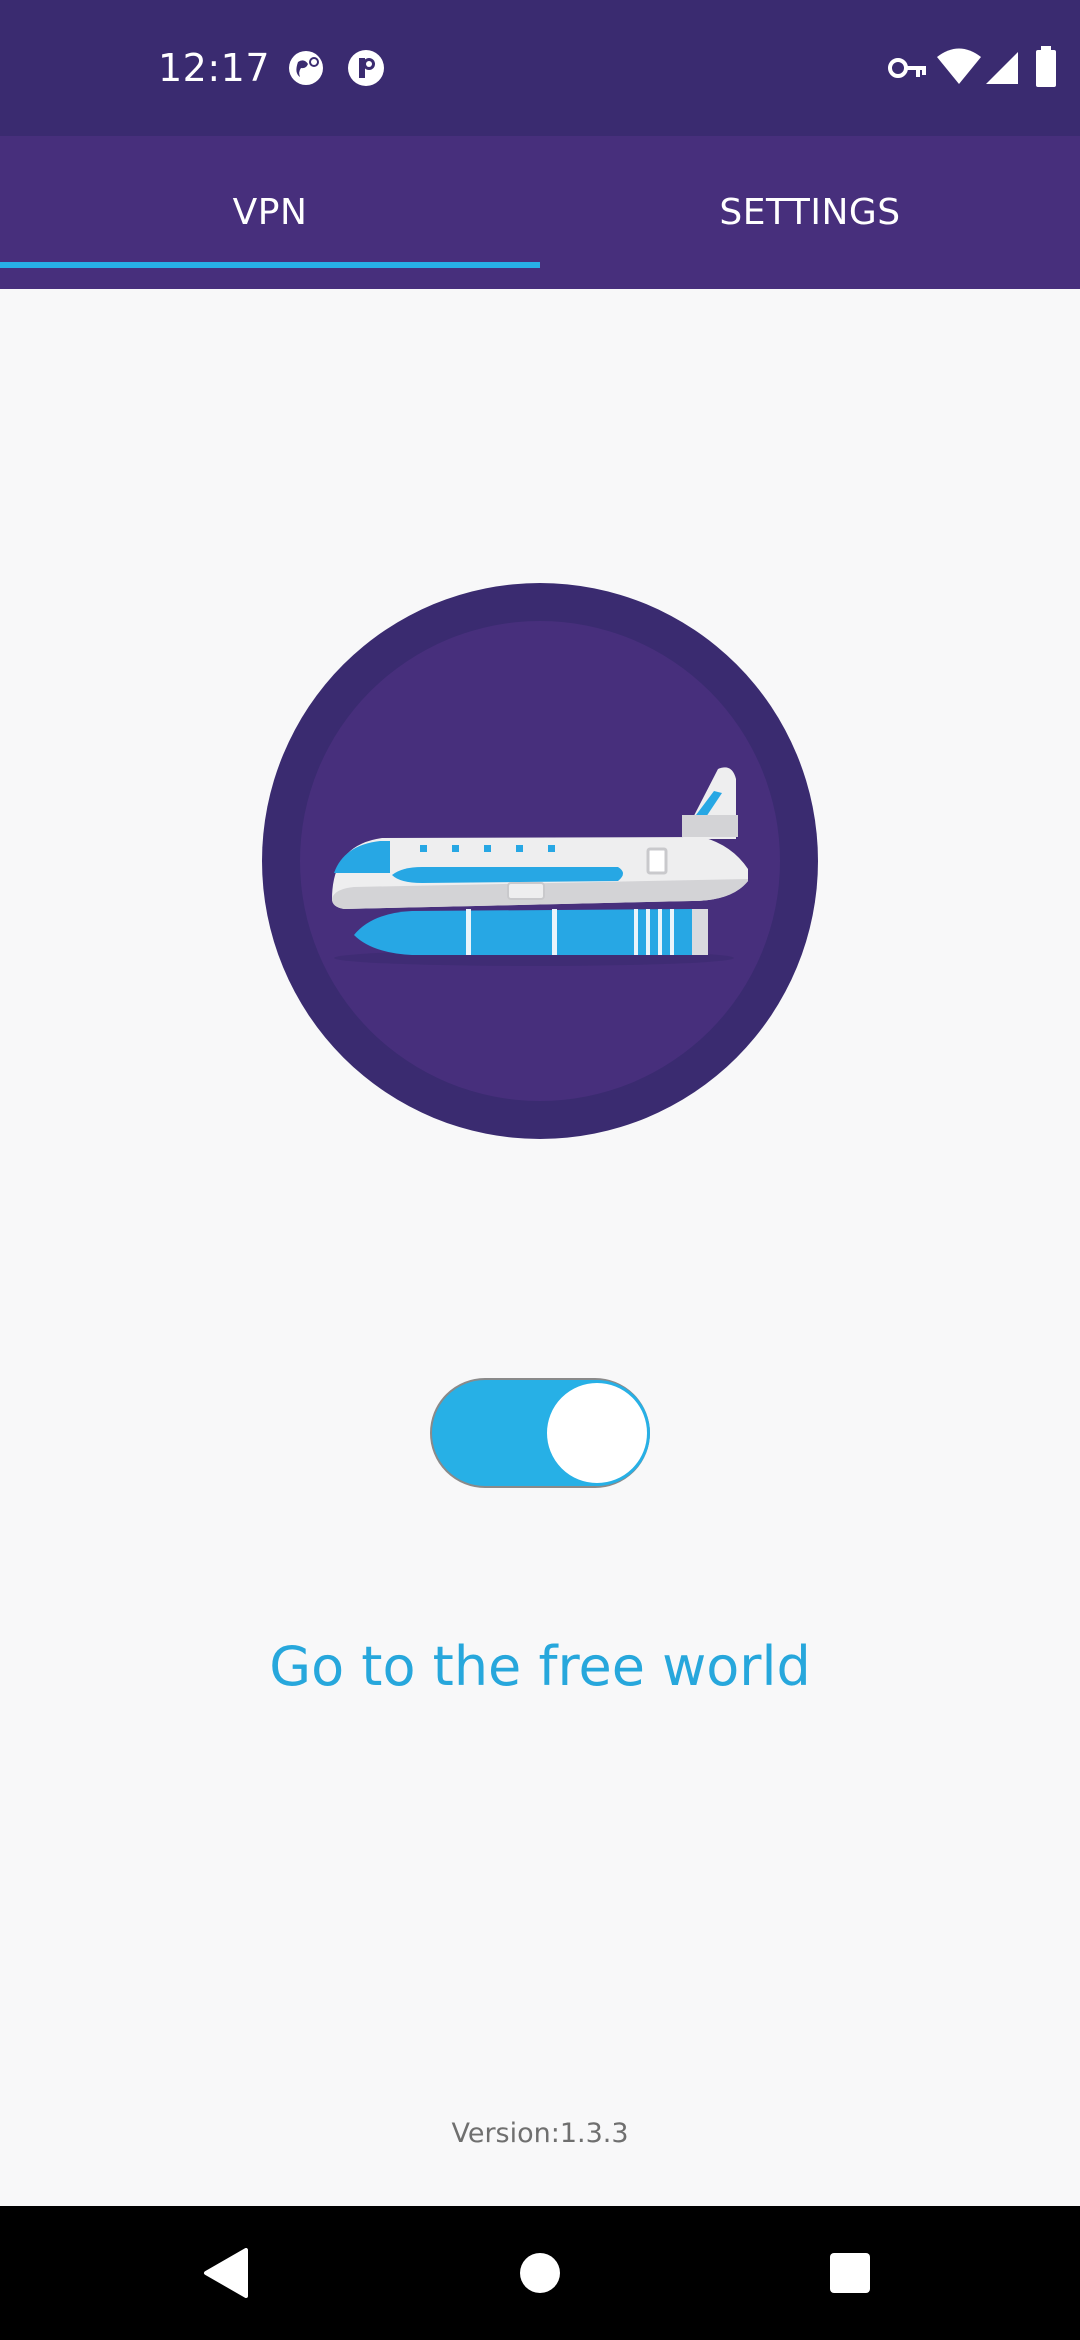  Describe the element at coordinates (597, 1433) in the screenshot. I see `vpn-toggle-knob` at that location.